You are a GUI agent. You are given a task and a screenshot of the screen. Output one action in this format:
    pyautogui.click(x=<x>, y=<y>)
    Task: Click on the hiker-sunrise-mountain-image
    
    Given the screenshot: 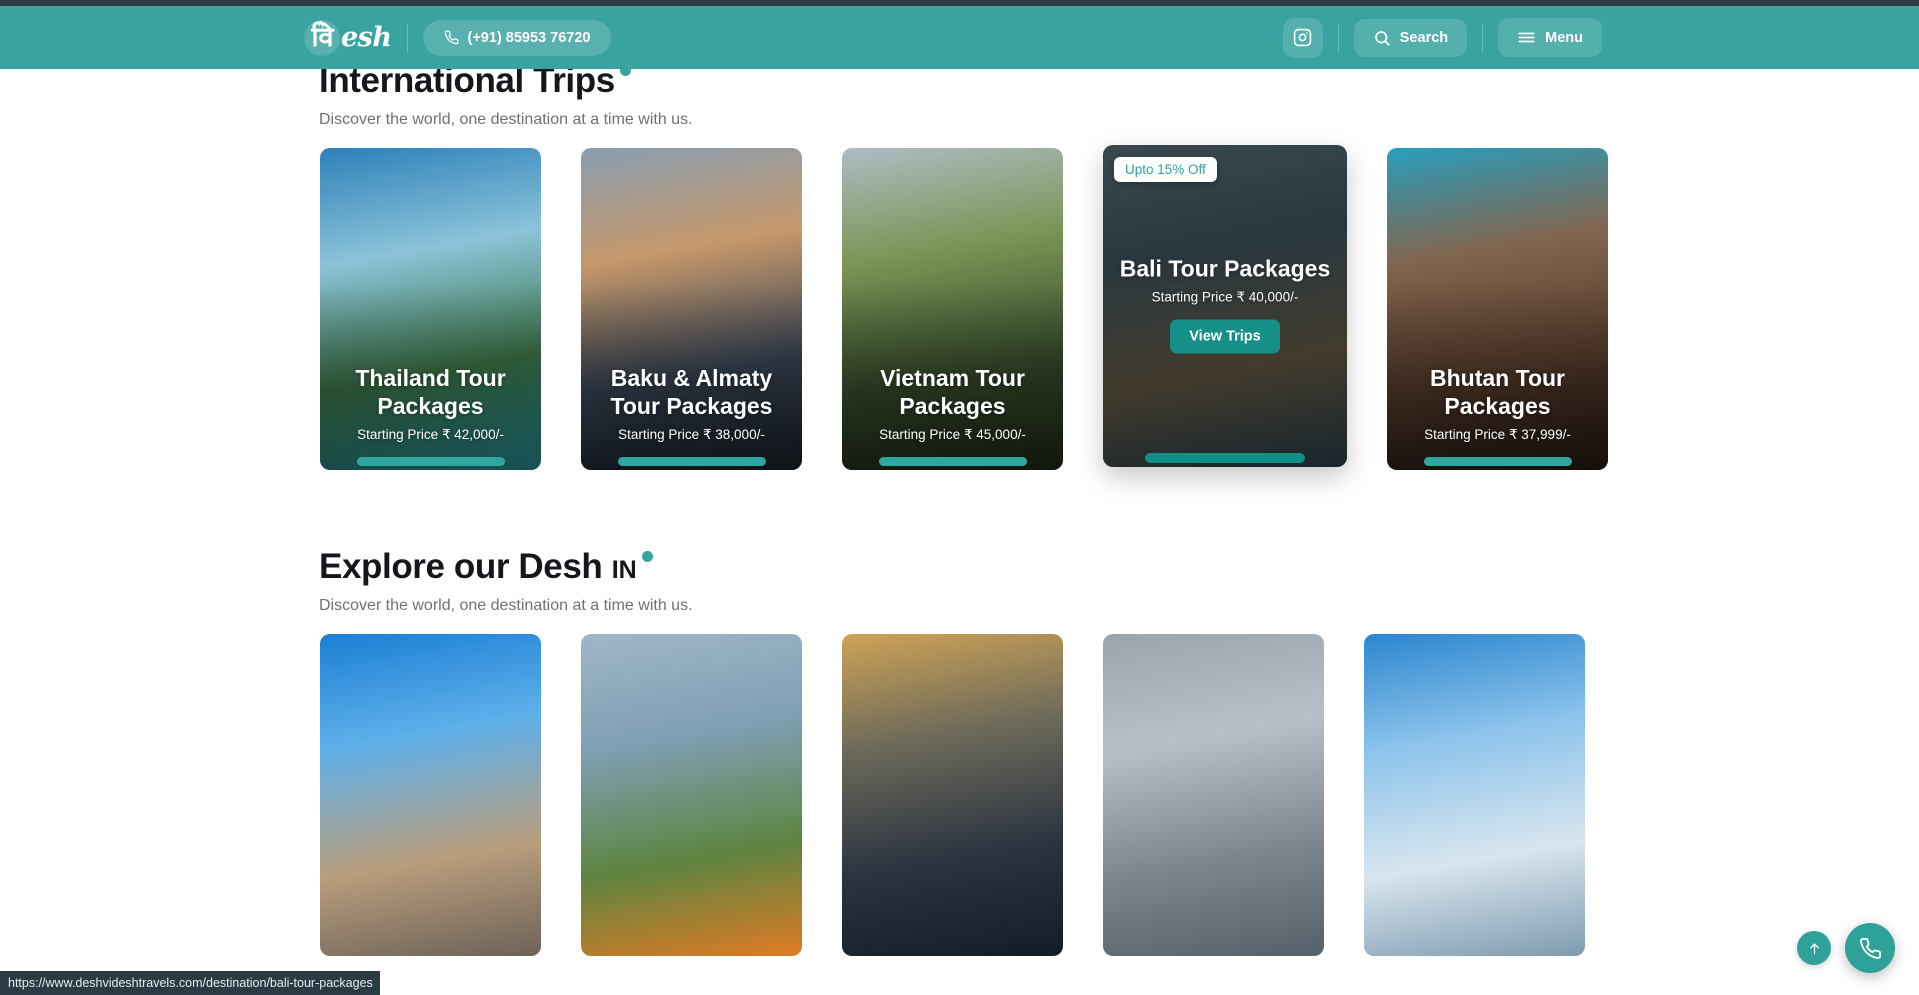 What is the action you would take?
    pyautogui.click(x=952, y=795)
    